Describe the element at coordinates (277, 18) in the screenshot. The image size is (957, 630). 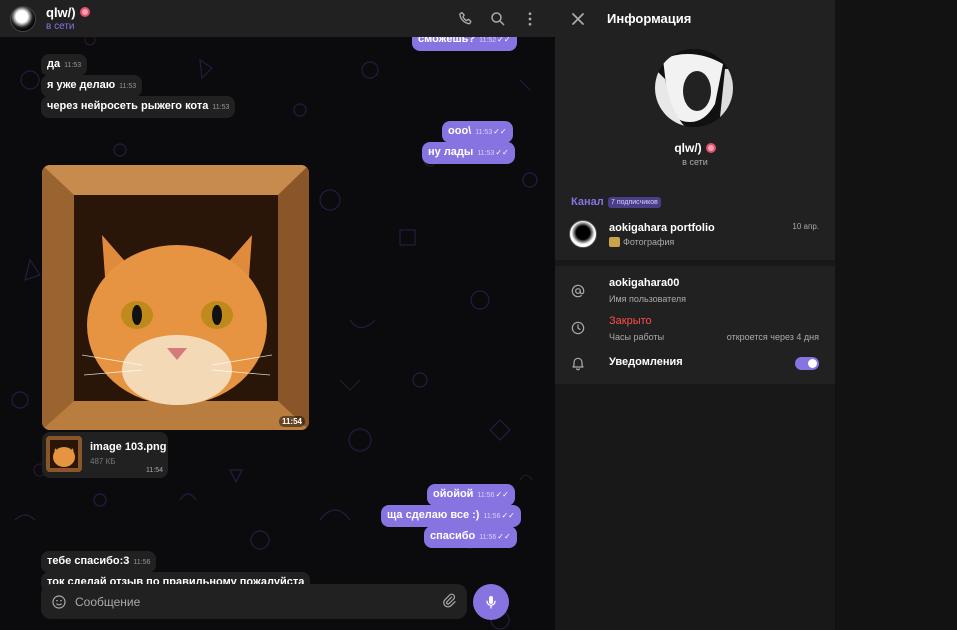
I see `chat-header: qlw/) в сети` at that location.